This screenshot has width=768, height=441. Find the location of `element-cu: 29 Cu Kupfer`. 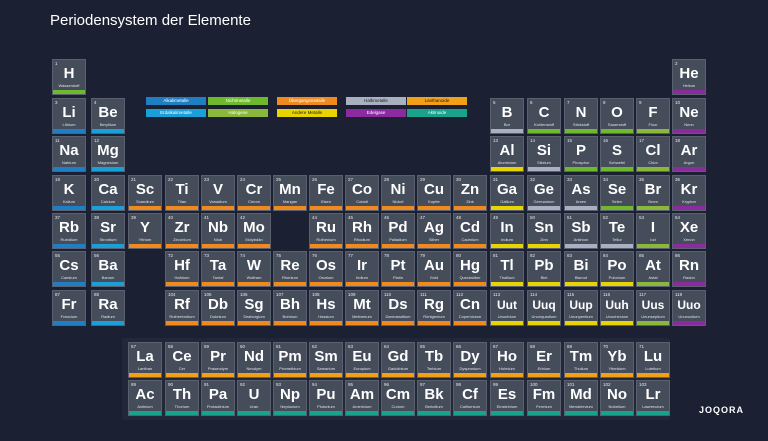

element-cu: 29 Cu Kupfer is located at coordinates (434, 193).